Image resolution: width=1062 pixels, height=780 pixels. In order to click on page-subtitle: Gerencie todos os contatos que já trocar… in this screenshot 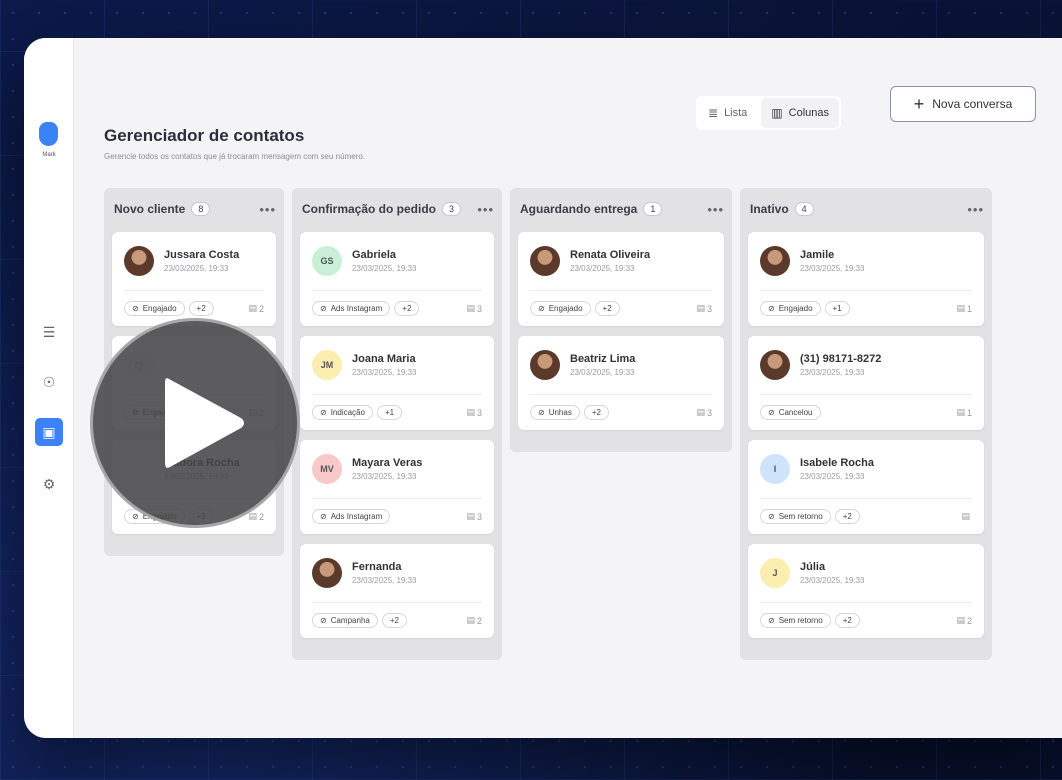, I will do `click(235, 156)`.